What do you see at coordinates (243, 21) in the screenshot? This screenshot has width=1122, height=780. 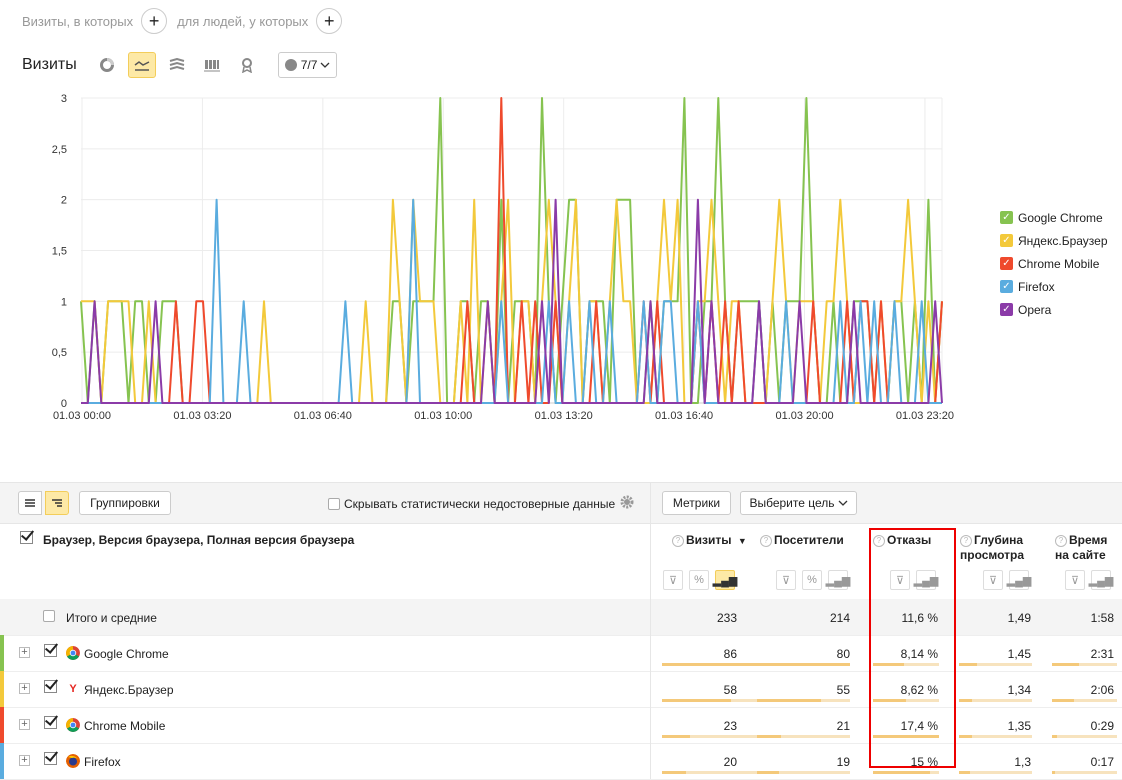 I see `people-condition-label: для людей, у которых` at bounding box center [243, 21].